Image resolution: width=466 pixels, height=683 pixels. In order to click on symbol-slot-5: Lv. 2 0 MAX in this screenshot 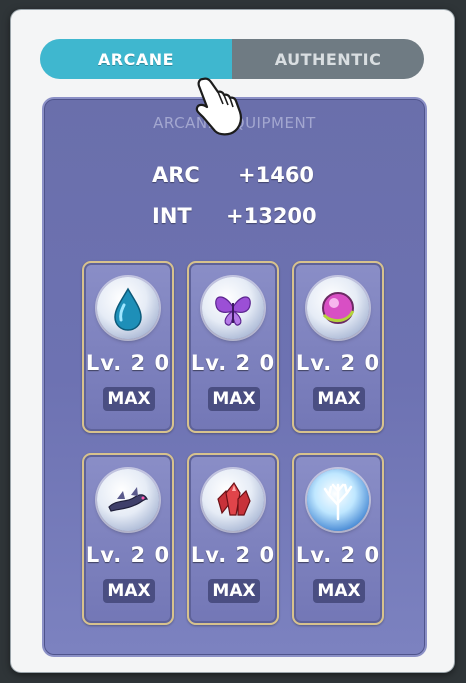, I will do `click(233, 539)`.